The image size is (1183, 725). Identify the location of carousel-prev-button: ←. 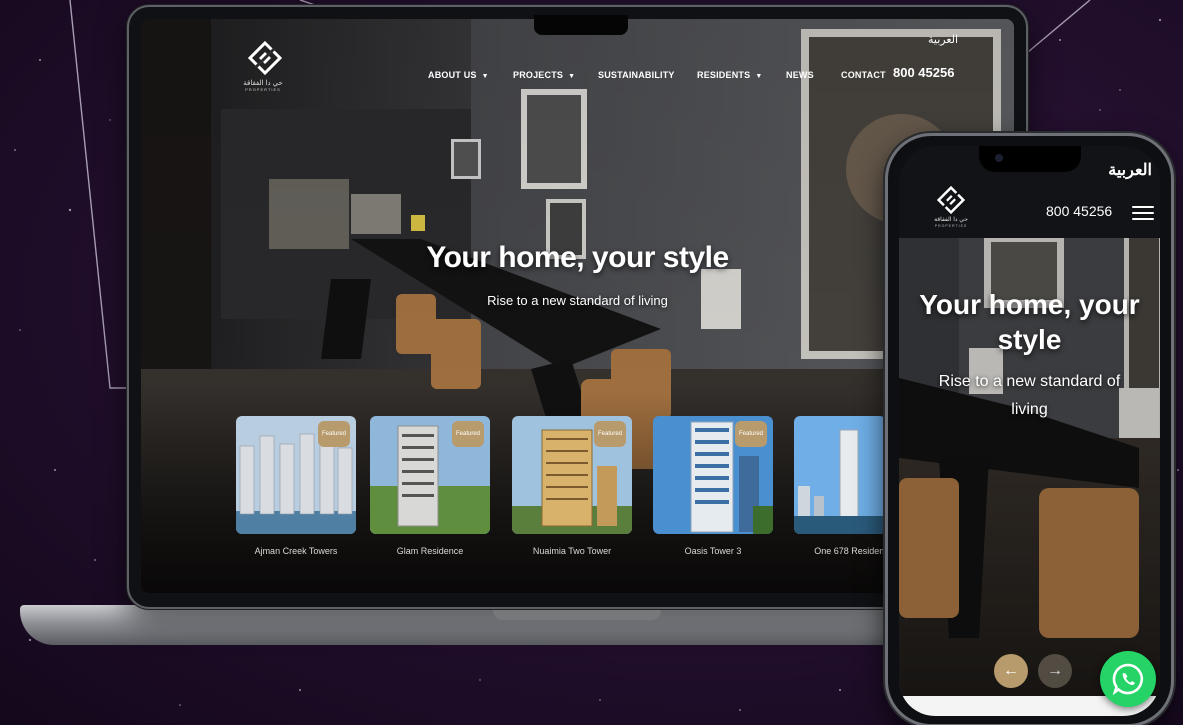
(1011, 671).